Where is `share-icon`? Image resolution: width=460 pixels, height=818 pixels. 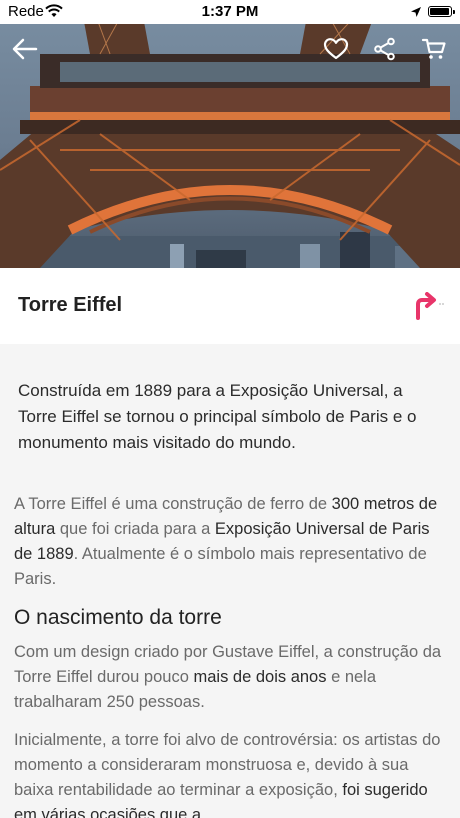
share-icon is located at coordinates (384, 49).